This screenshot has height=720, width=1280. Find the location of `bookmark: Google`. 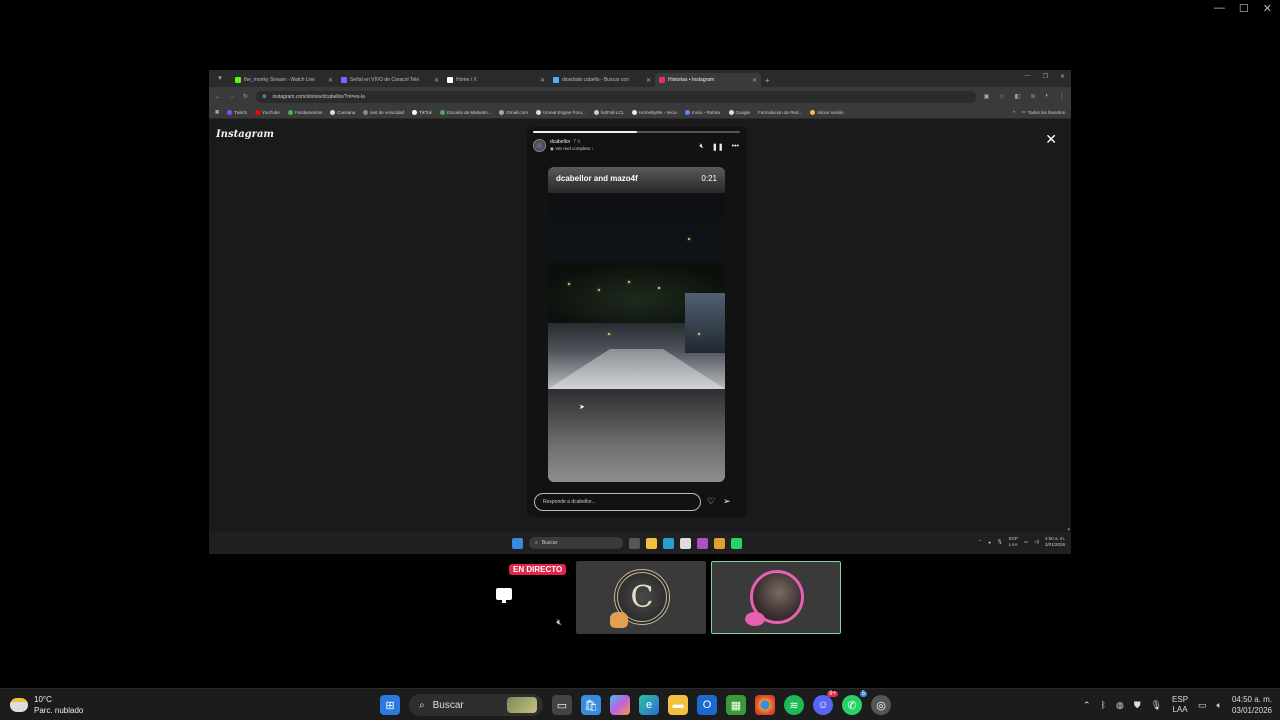

bookmark: Google is located at coordinates (739, 112).